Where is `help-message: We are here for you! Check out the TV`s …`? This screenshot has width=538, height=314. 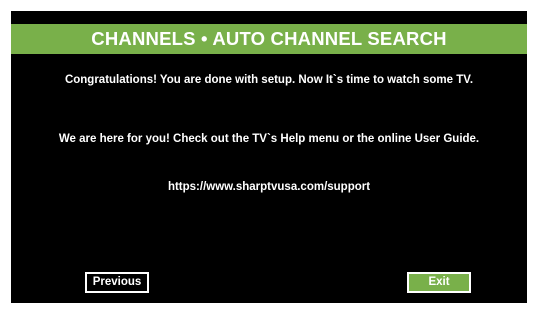
help-message: We are here for you! Check out the TV`s … is located at coordinates (269, 139).